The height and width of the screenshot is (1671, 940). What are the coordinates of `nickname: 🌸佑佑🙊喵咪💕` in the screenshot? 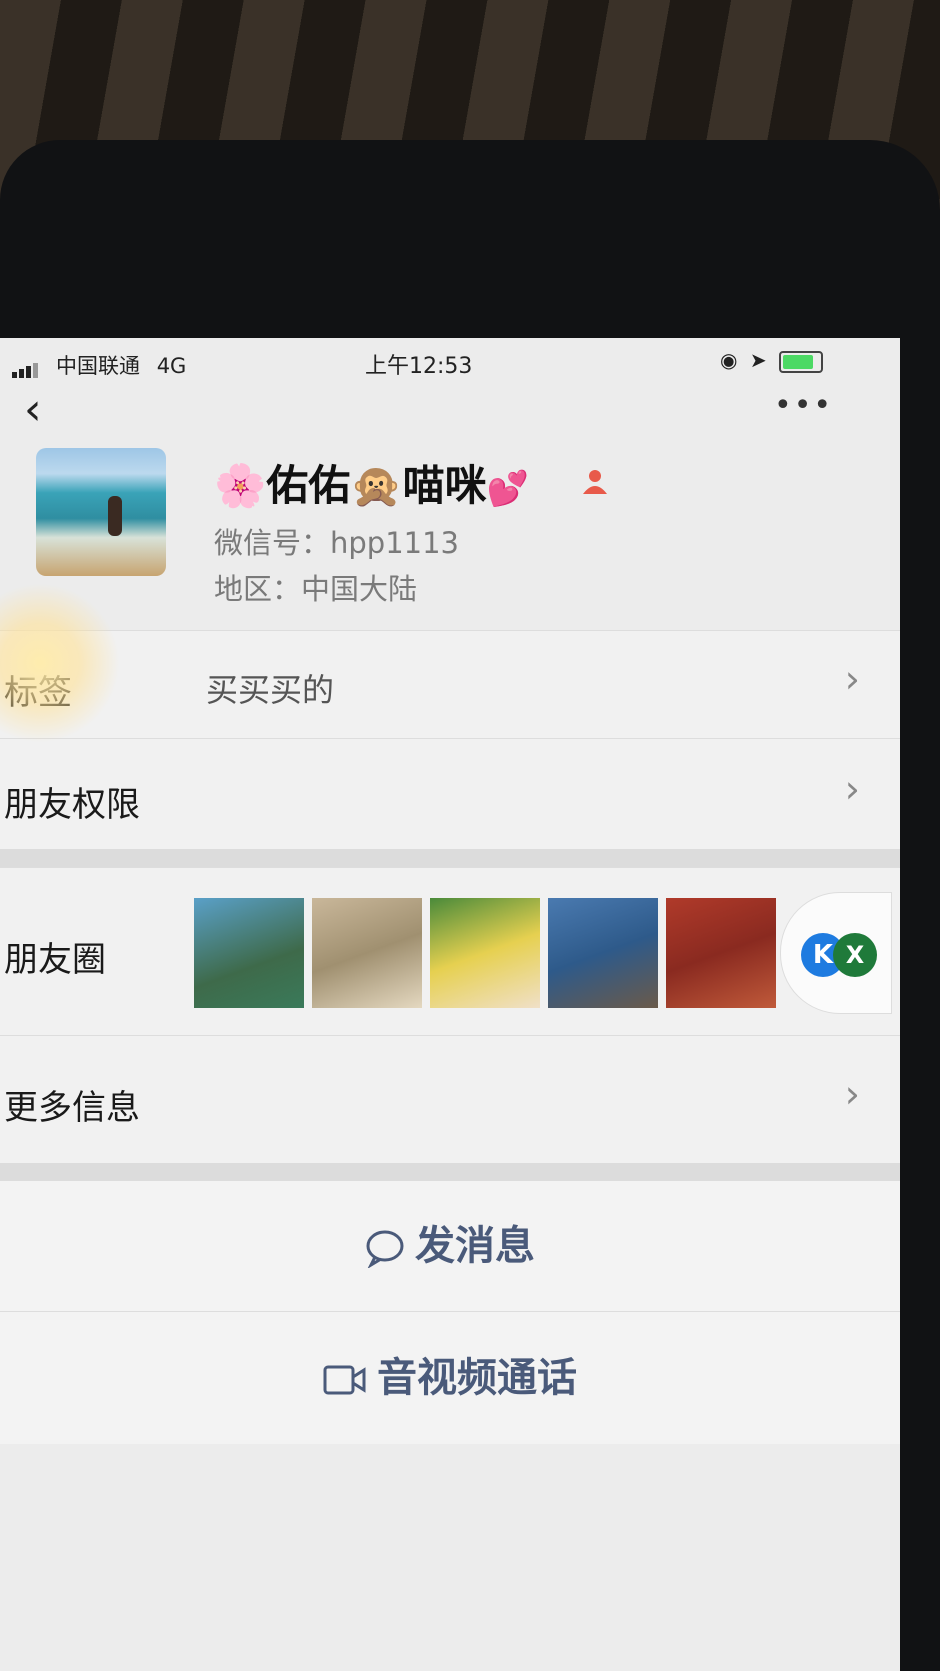 It's located at (371, 482).